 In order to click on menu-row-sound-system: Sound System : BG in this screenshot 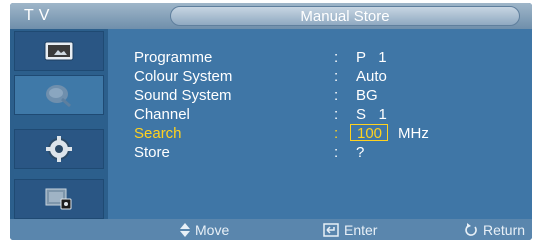, I will do `click(329, 96)`.